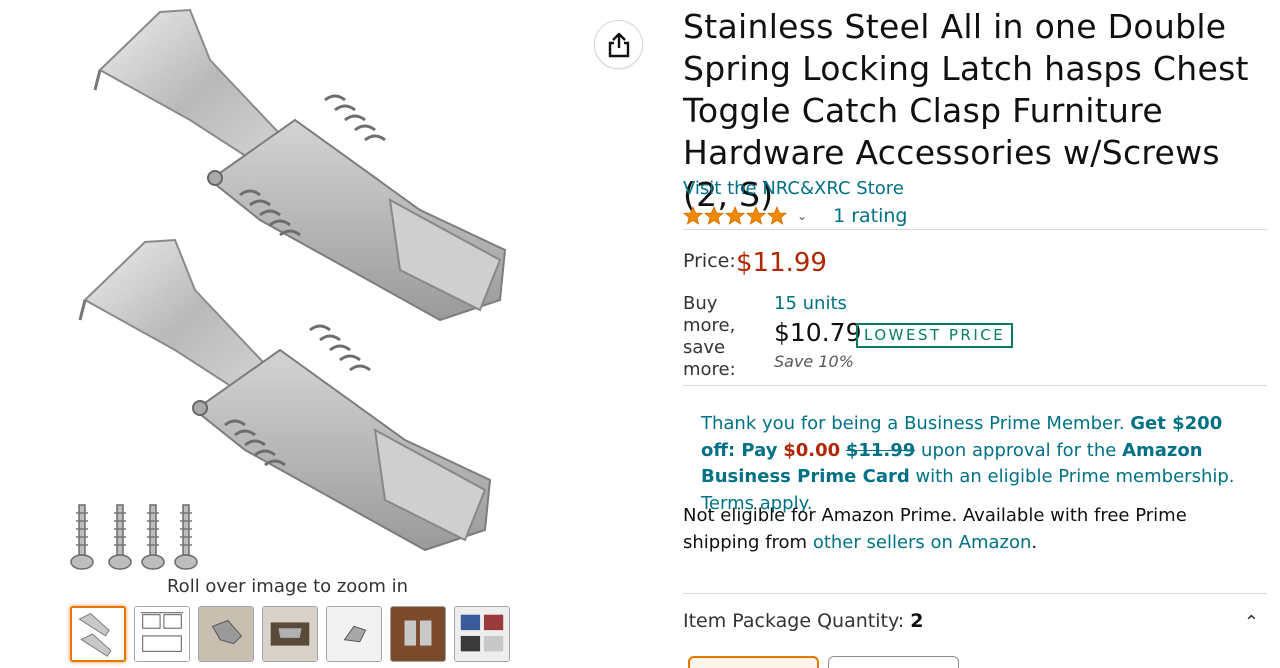 Image resolution: width=1280 pixels, height=668 pixels. What do you see at coordinates (917, 621) in the screenshot?
I see `quantity-value: 2` at bounding box center [917, 621].